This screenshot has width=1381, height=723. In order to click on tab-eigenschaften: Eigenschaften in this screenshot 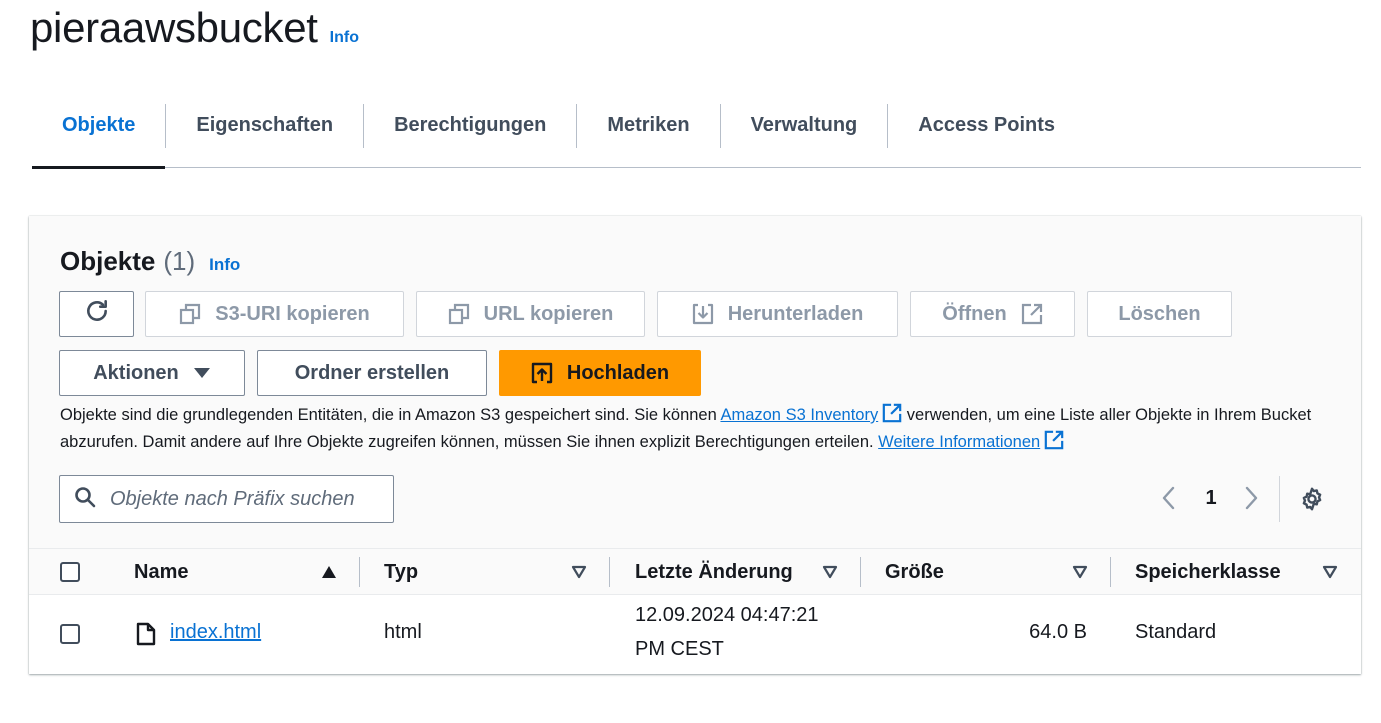, I will do `click(264, 126)`.